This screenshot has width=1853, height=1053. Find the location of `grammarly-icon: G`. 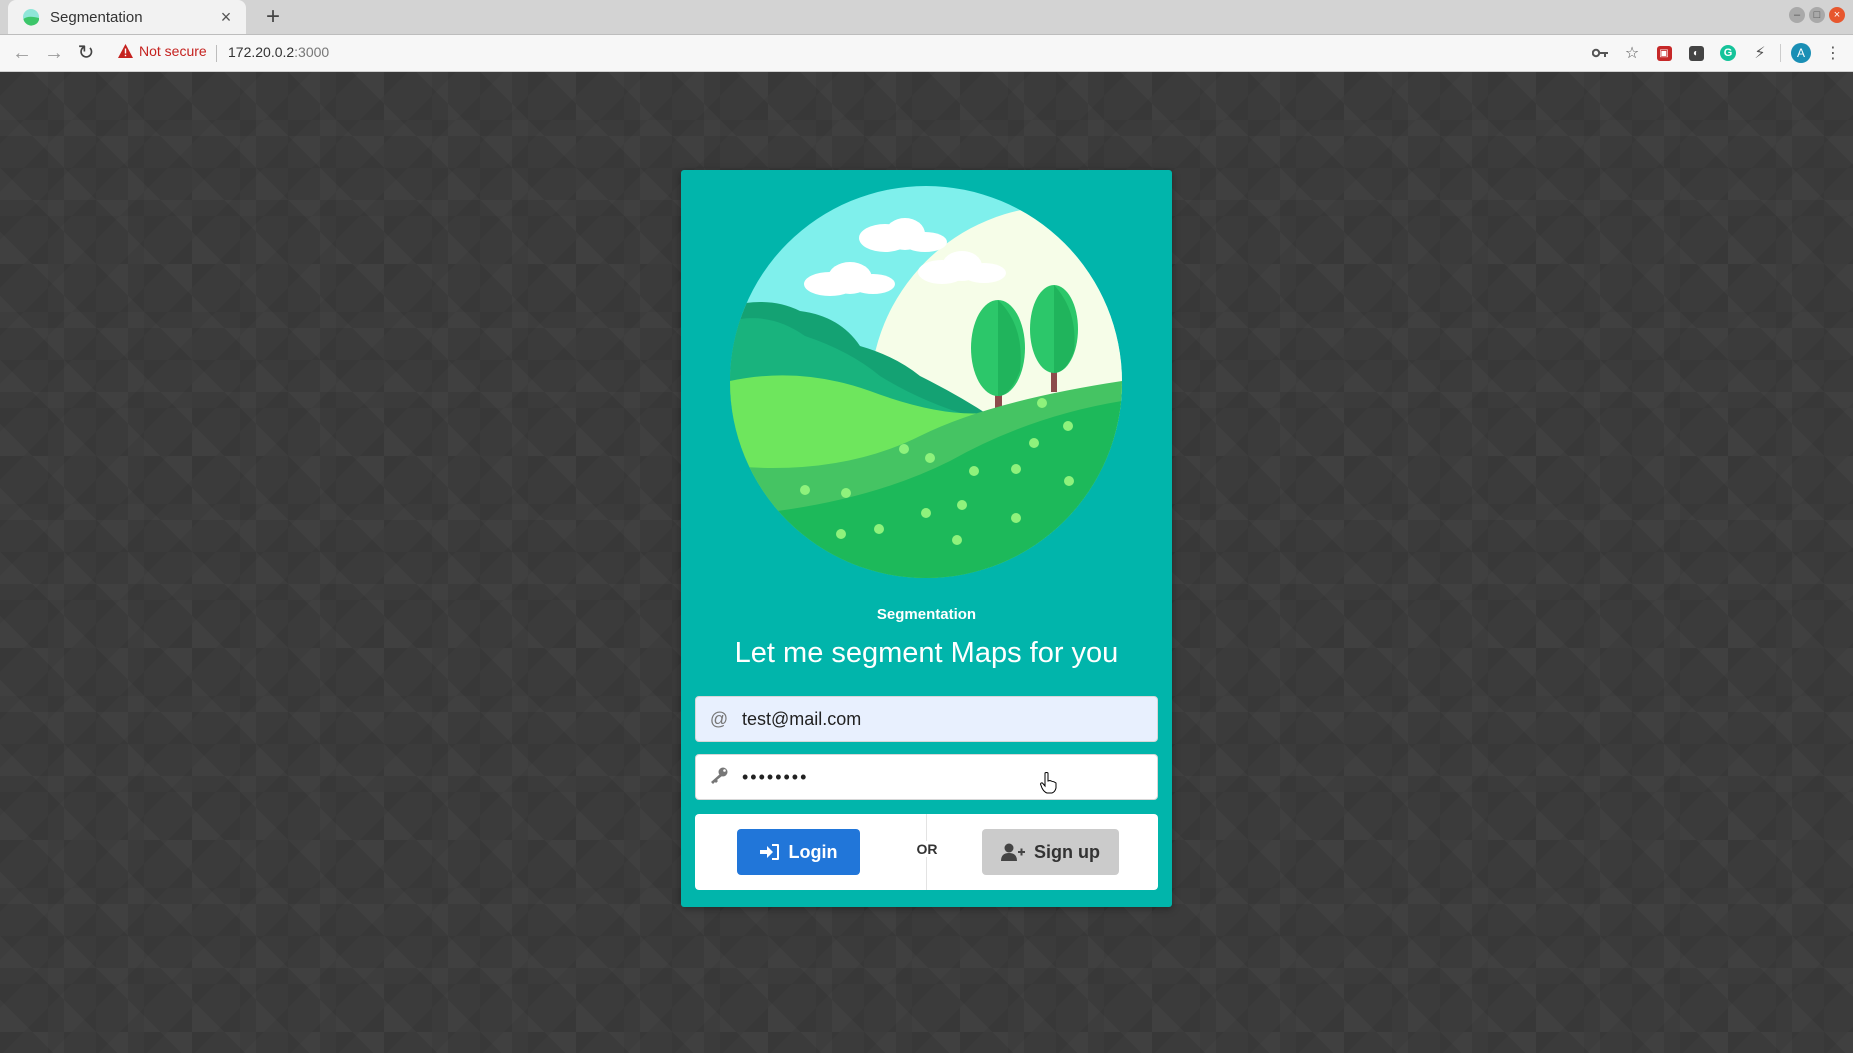

grammarly-icon: G is located at coordinates (1728, 53).